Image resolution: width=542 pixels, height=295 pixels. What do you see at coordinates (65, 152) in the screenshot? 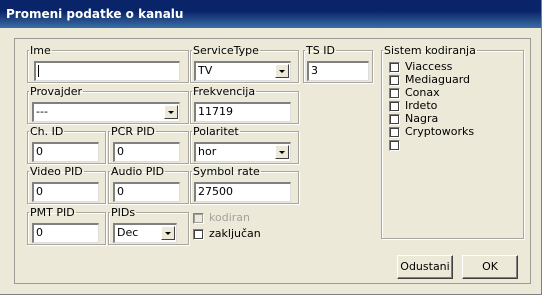
I see `ch-id-input: 0` at bounding box center [65, 152].